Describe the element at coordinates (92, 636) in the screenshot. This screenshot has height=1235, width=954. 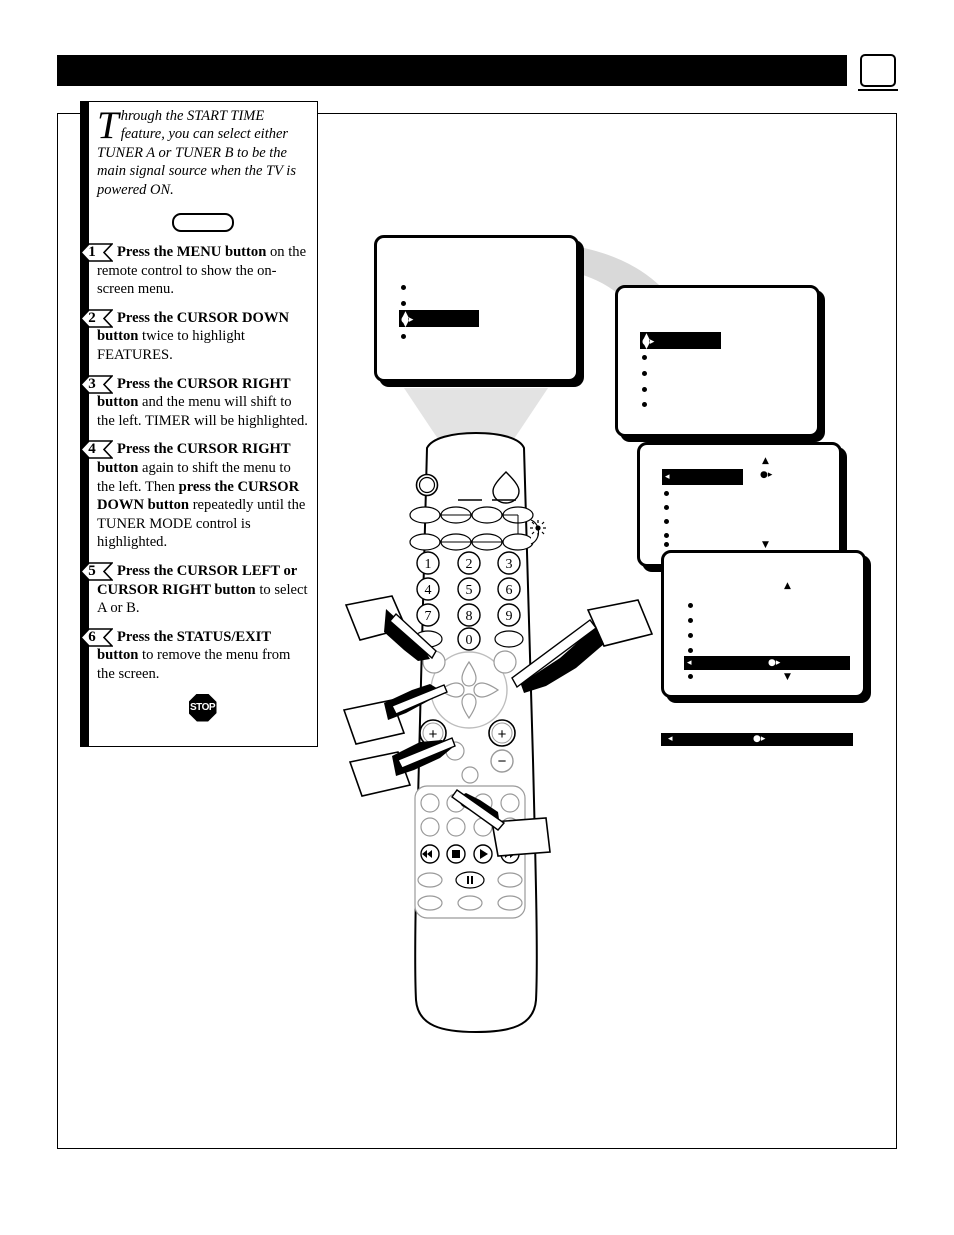
I see `step-6-number: 6` at that location.